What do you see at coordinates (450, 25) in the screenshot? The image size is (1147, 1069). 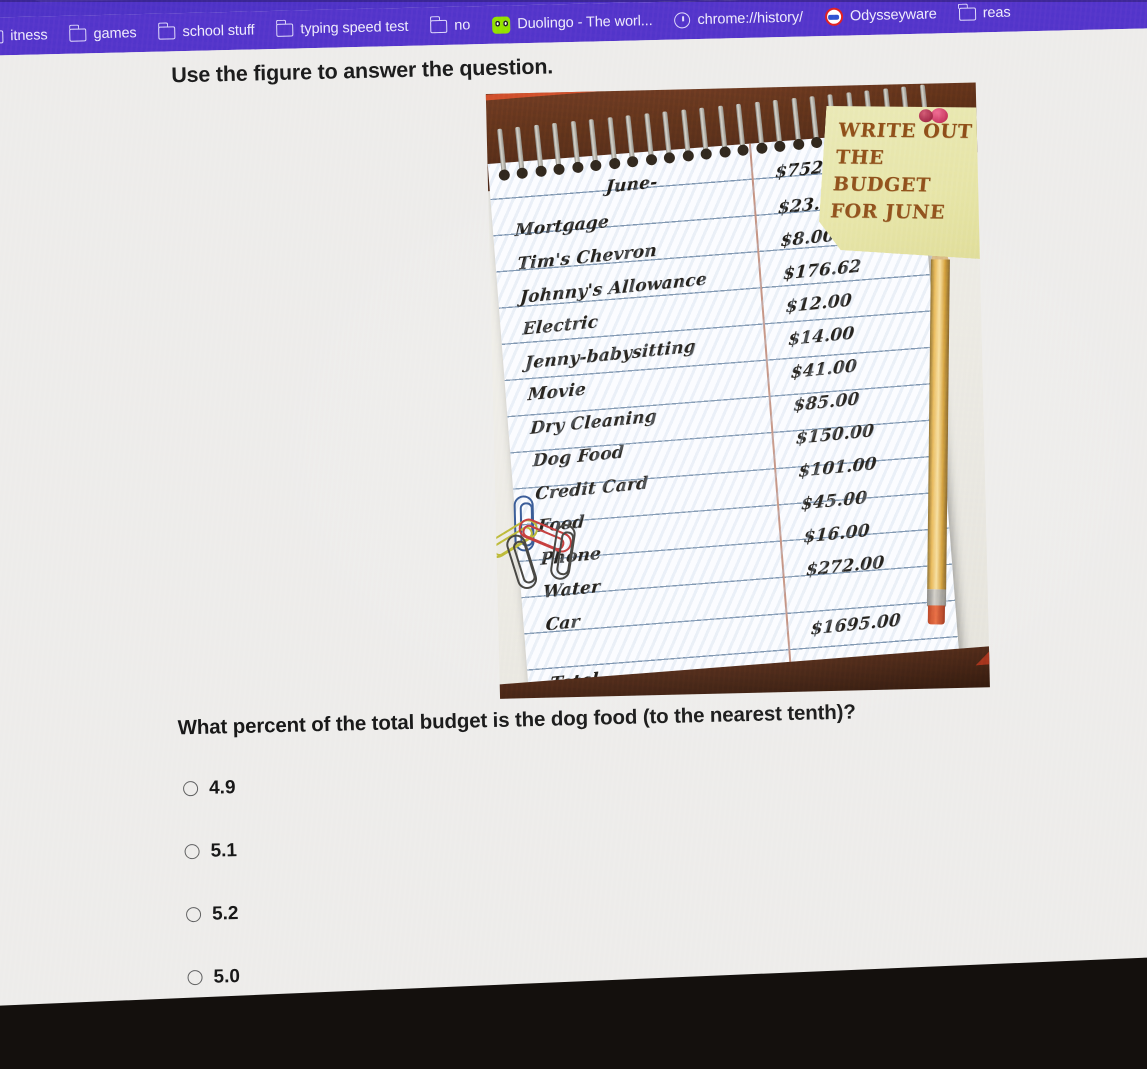 I see `bookmark-no: no` at bounding box center [450, 25].